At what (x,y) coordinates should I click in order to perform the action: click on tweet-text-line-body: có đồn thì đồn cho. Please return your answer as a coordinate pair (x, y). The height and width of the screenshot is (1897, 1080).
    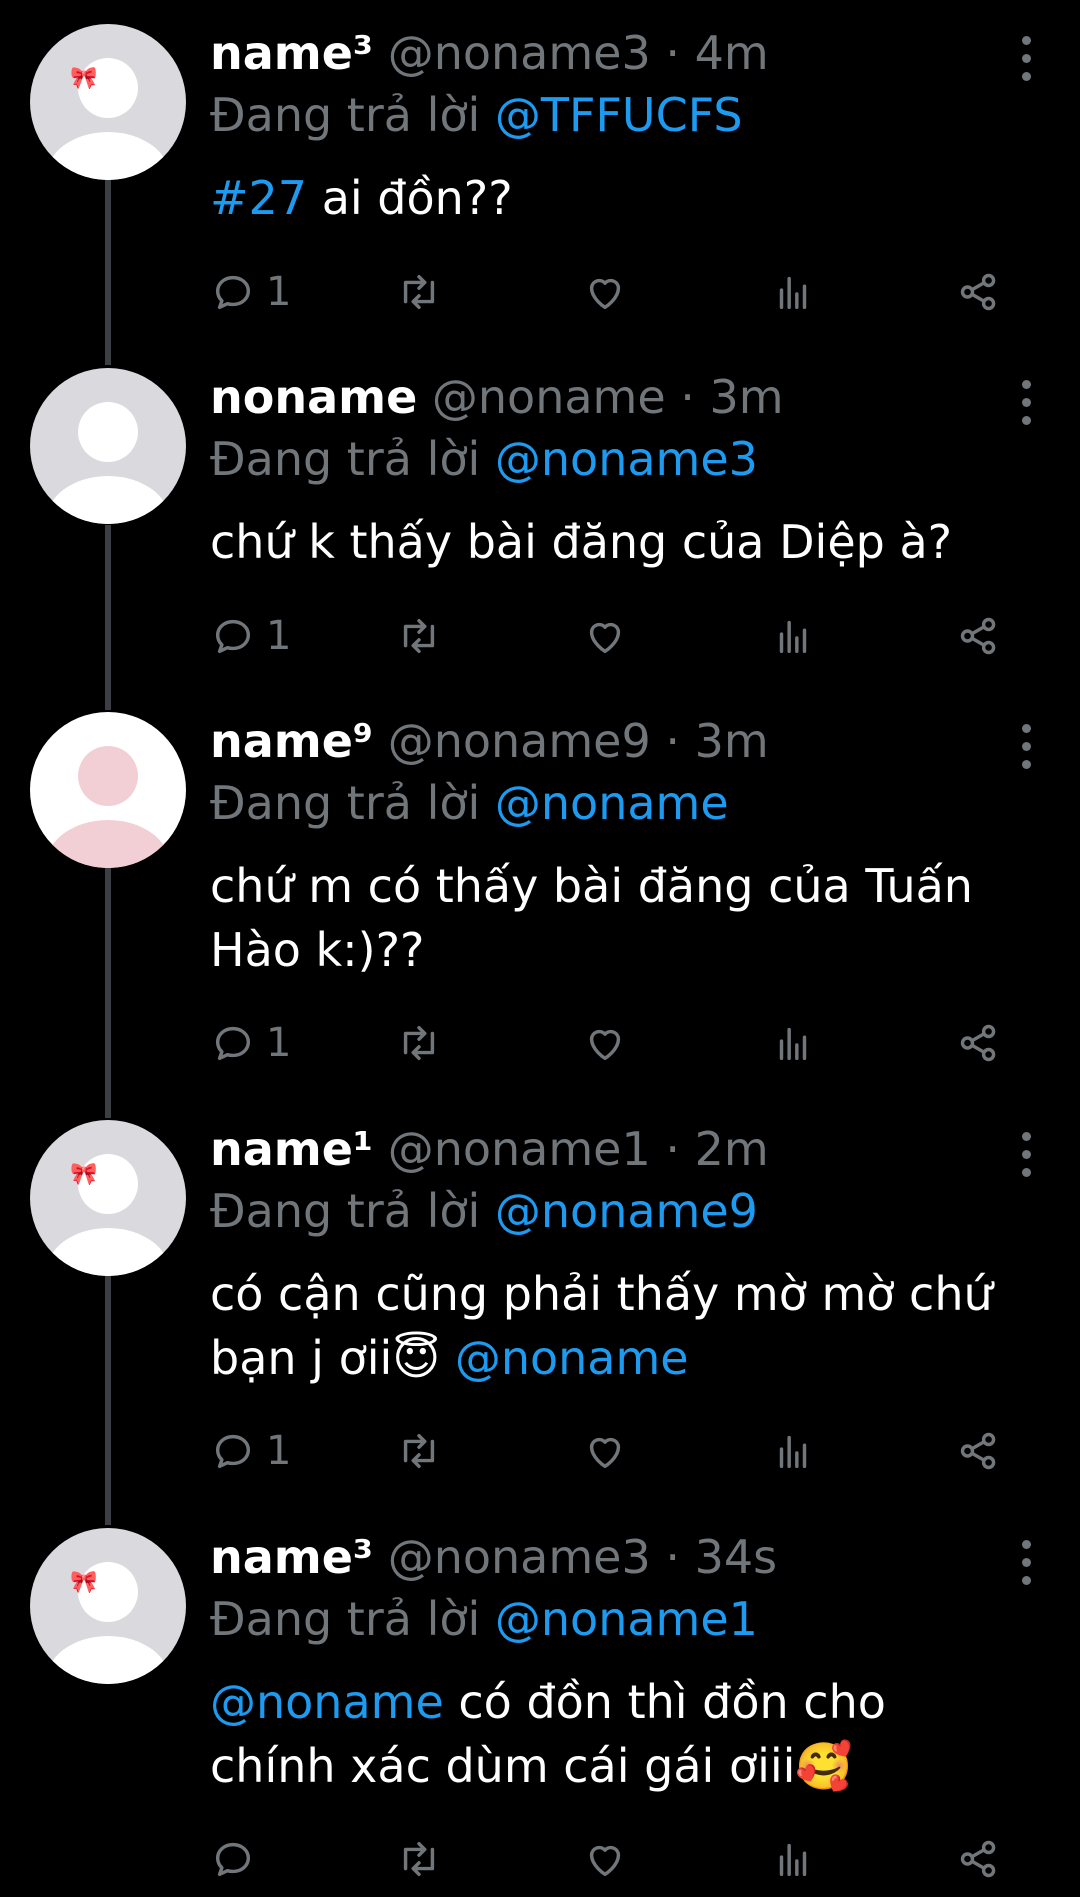
    Looking at the image, I should click on (664, 1702).